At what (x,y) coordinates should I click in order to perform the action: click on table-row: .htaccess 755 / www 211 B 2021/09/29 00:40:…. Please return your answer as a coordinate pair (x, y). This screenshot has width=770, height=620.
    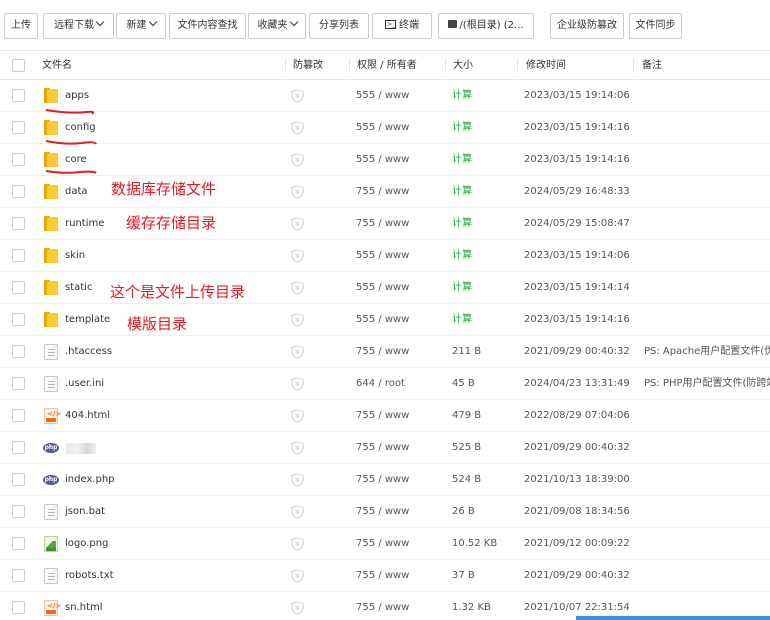
    Looking at the image, I should click on (385, 352).